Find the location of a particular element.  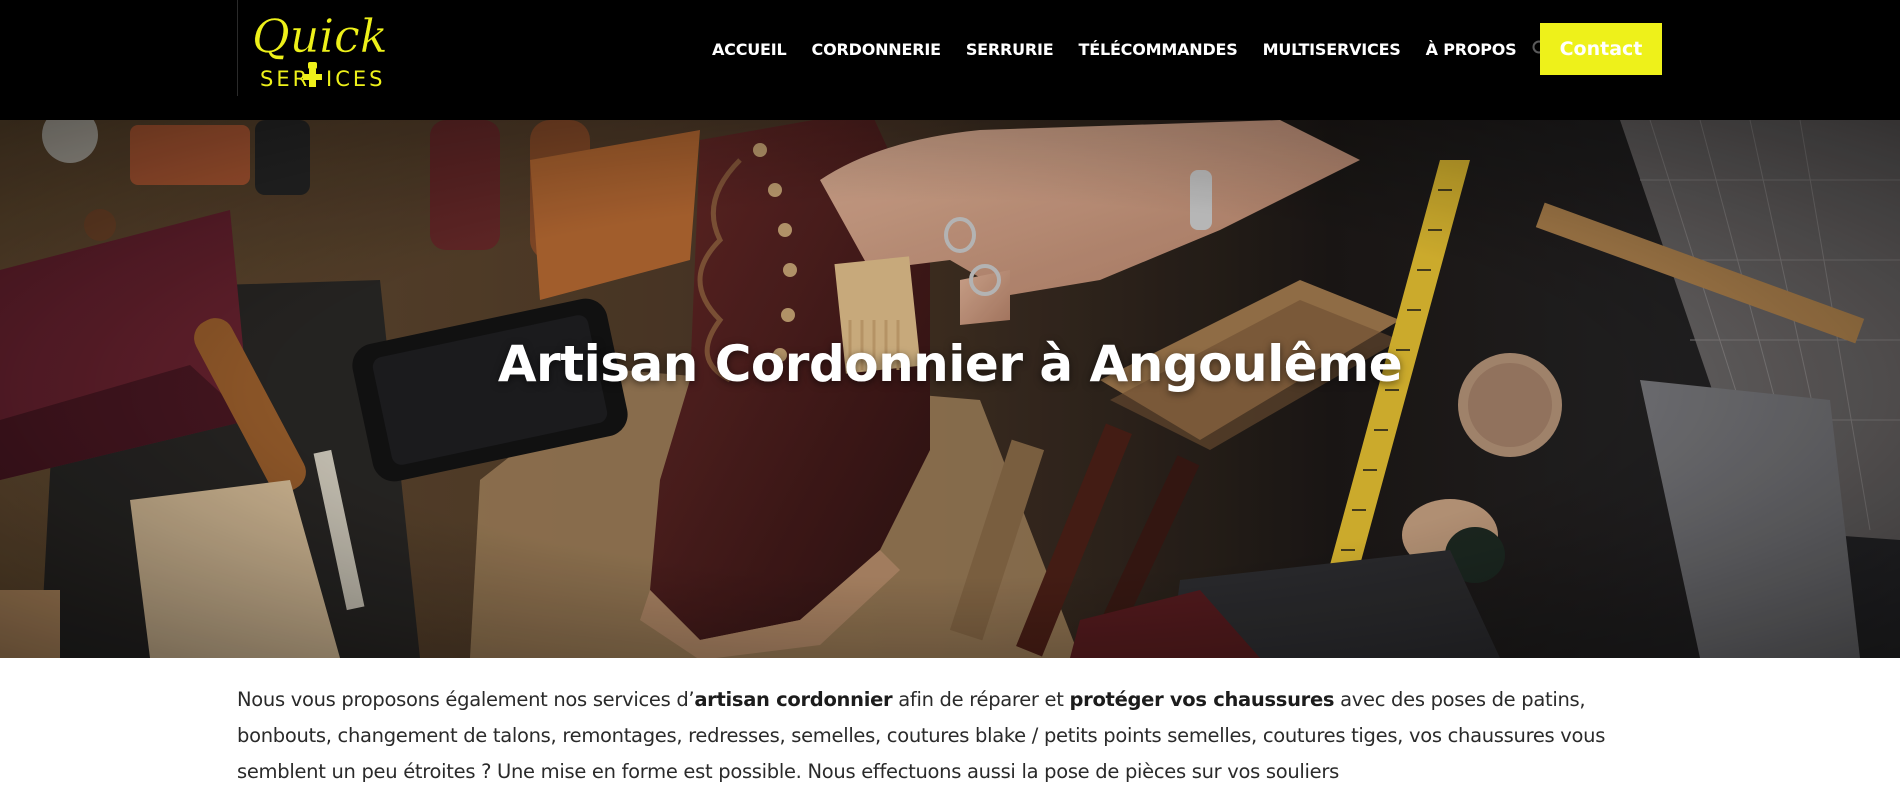

quick-services-logo: Quick SER ICES is located at coordinates (317, 48).